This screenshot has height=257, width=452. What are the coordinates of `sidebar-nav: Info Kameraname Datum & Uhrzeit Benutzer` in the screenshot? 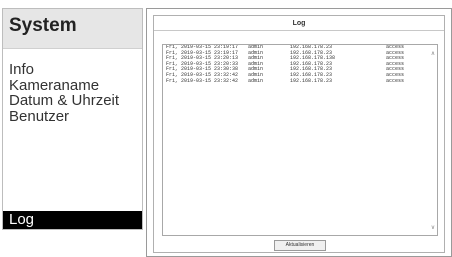 It's located at (72, 93).